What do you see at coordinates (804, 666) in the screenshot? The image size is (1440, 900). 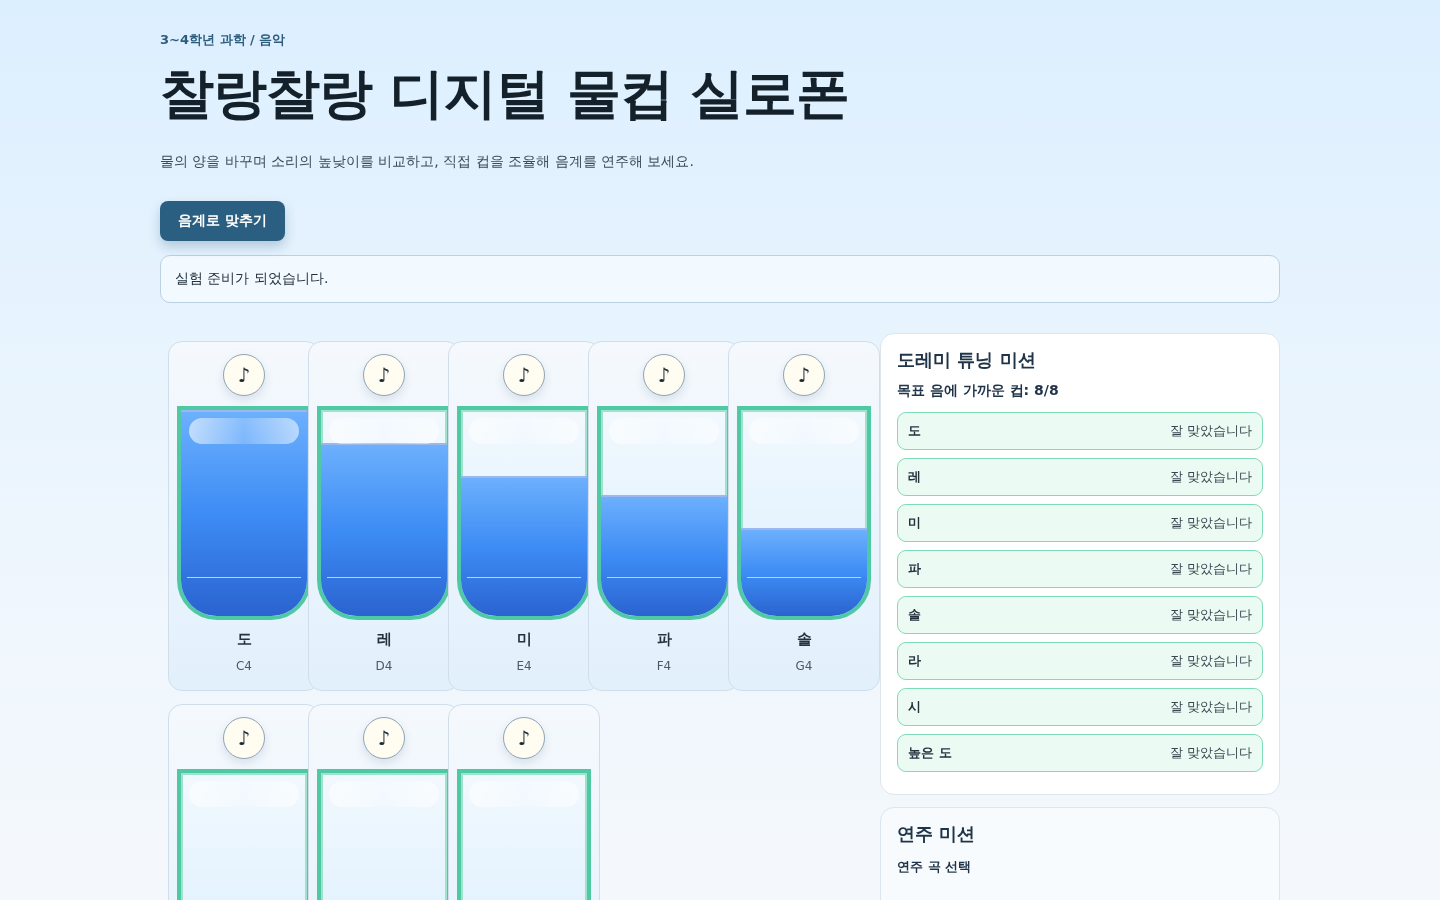 I see `pitch-label: G4` at bounding box center [804, 666].